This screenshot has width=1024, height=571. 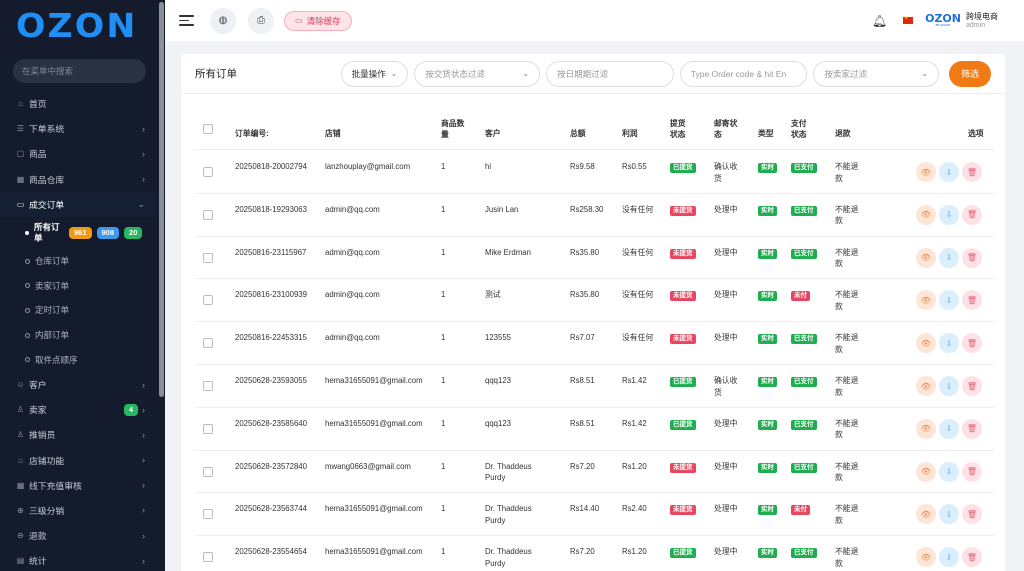 I want to click on bell-icon: 🔔︎, so click(x=879, y=21).